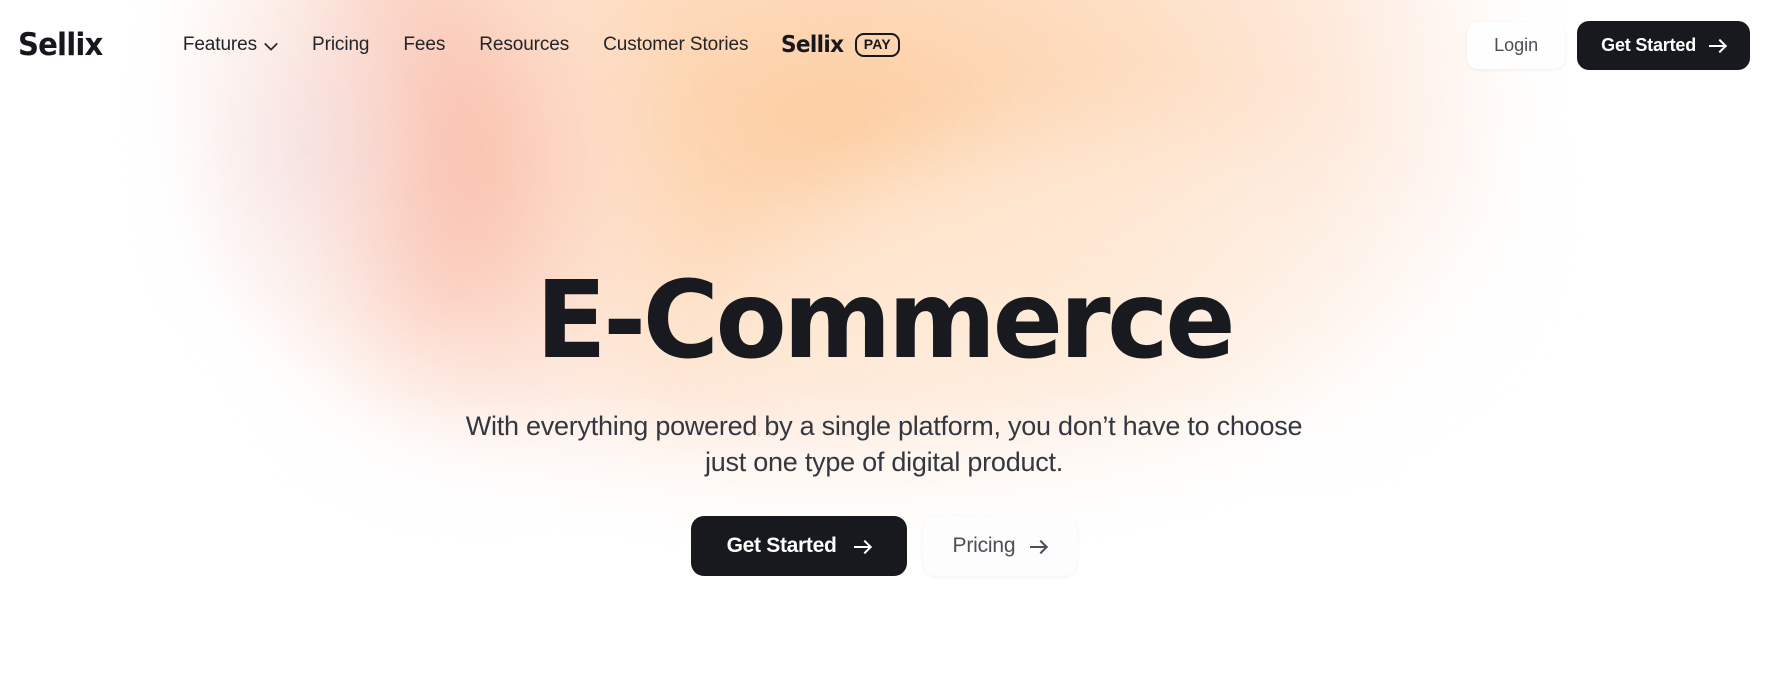  Describe the element at coordinates (1648, 44) in the screenshot. I see `get-started-button-label: Get Started` at that location.